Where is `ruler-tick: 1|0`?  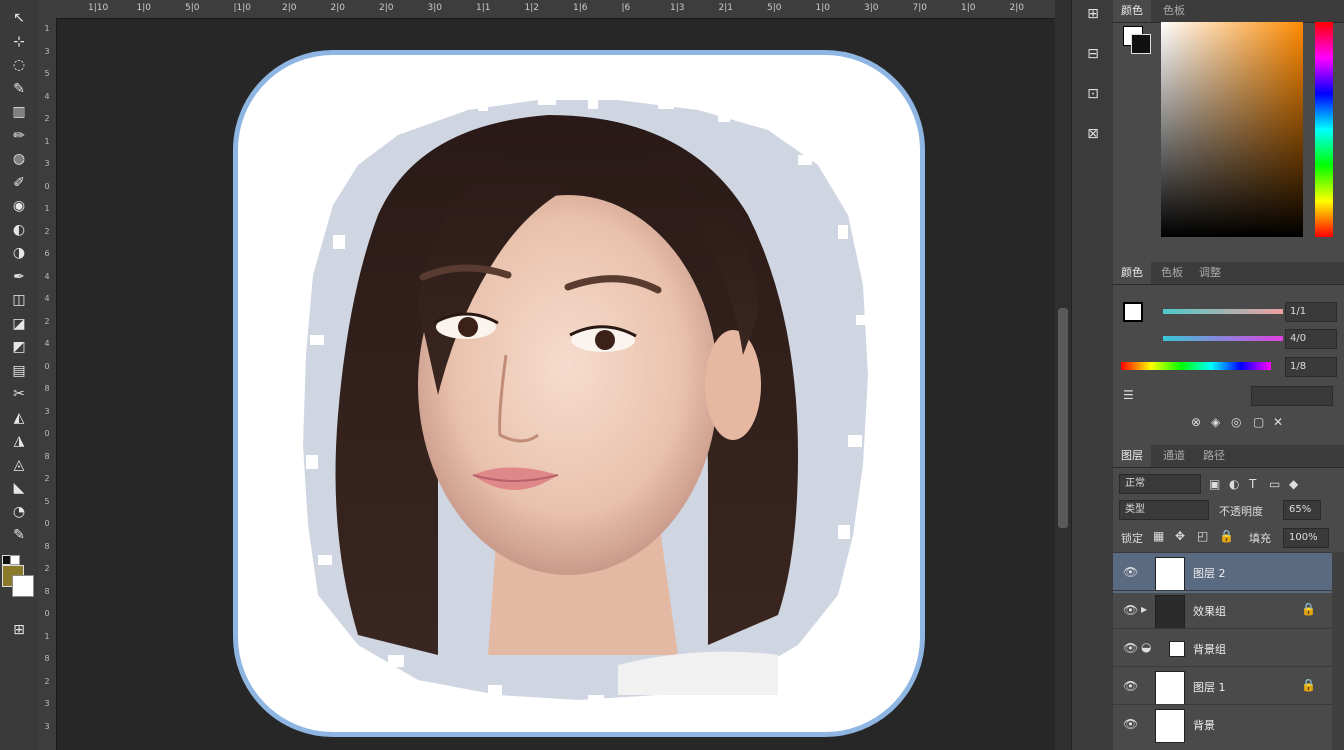
ruler-tick: 1|0 is located at coordinates (143, 8).